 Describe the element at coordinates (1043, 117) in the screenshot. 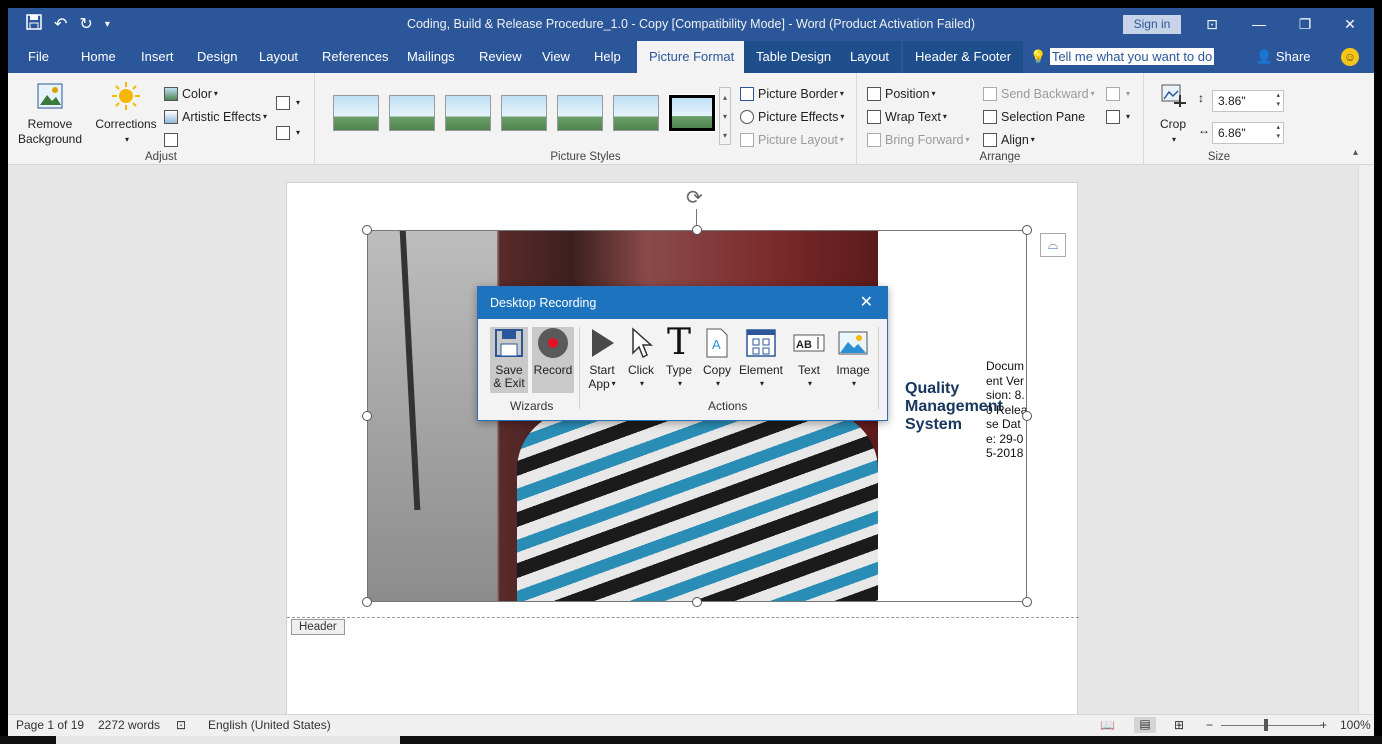

I see `selection-pane-label: Selection Pane` at that location.